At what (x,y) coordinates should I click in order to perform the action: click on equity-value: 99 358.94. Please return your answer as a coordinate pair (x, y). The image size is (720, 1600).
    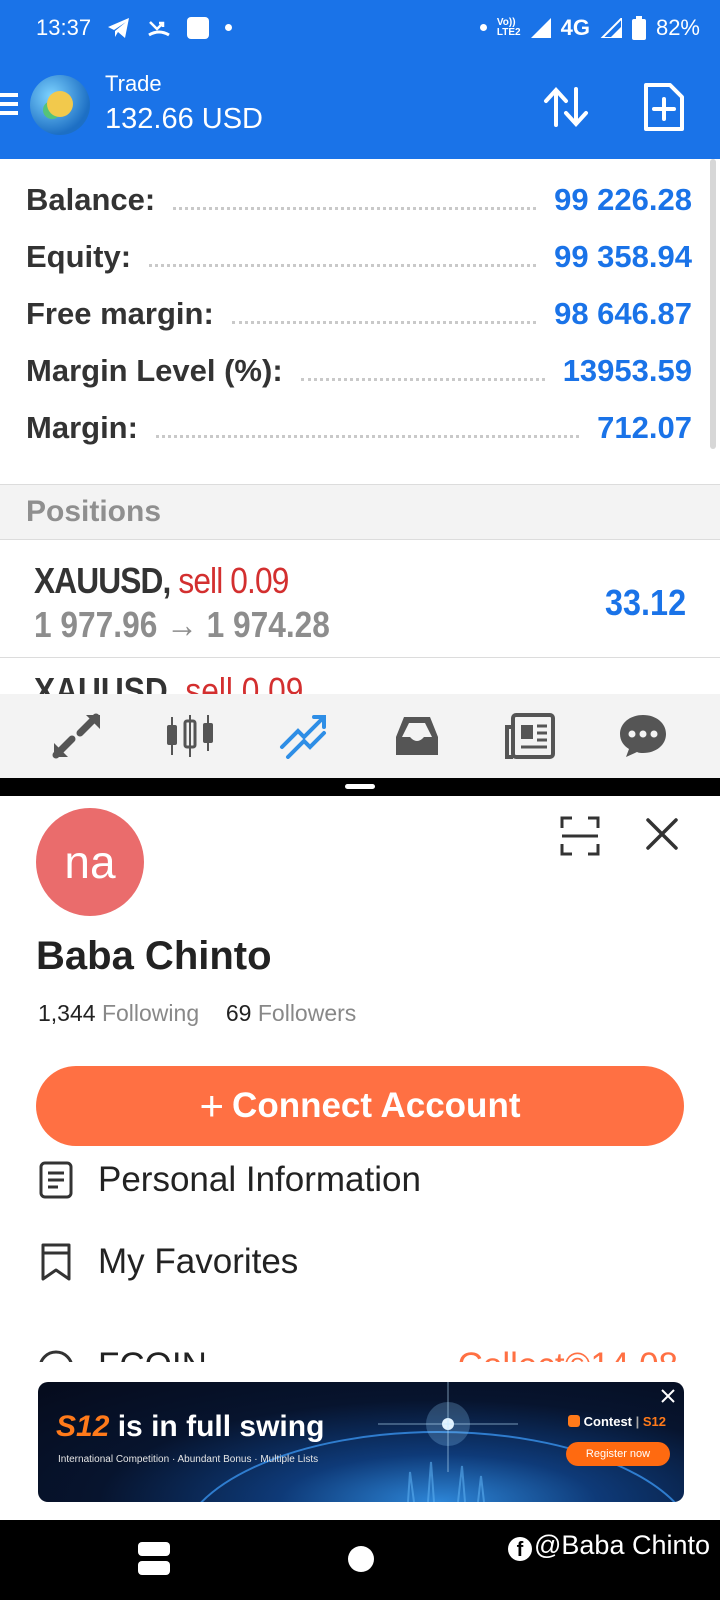
    Looking at the image, I should click on (623, 256).